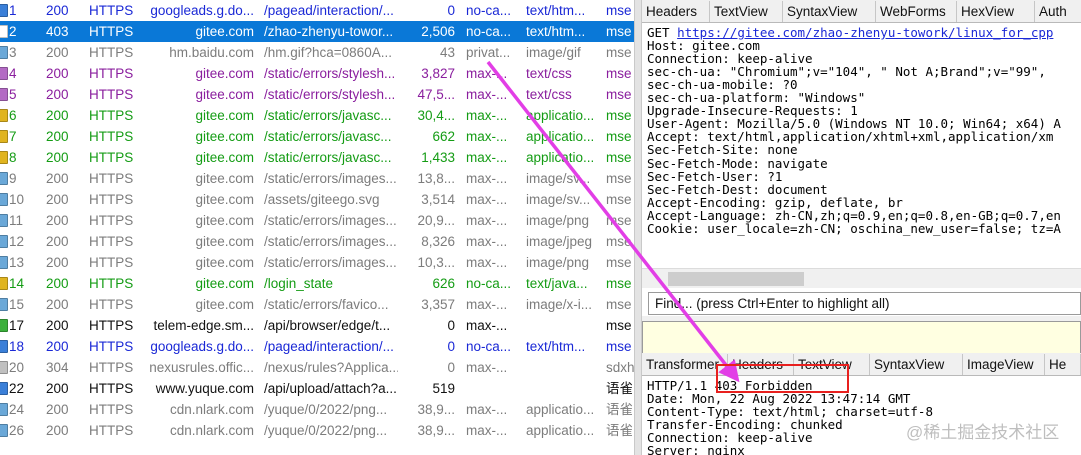 The height and width of the screenshot is (455, 1081). I want to click on session-url: /login_state, so click(299, 283).